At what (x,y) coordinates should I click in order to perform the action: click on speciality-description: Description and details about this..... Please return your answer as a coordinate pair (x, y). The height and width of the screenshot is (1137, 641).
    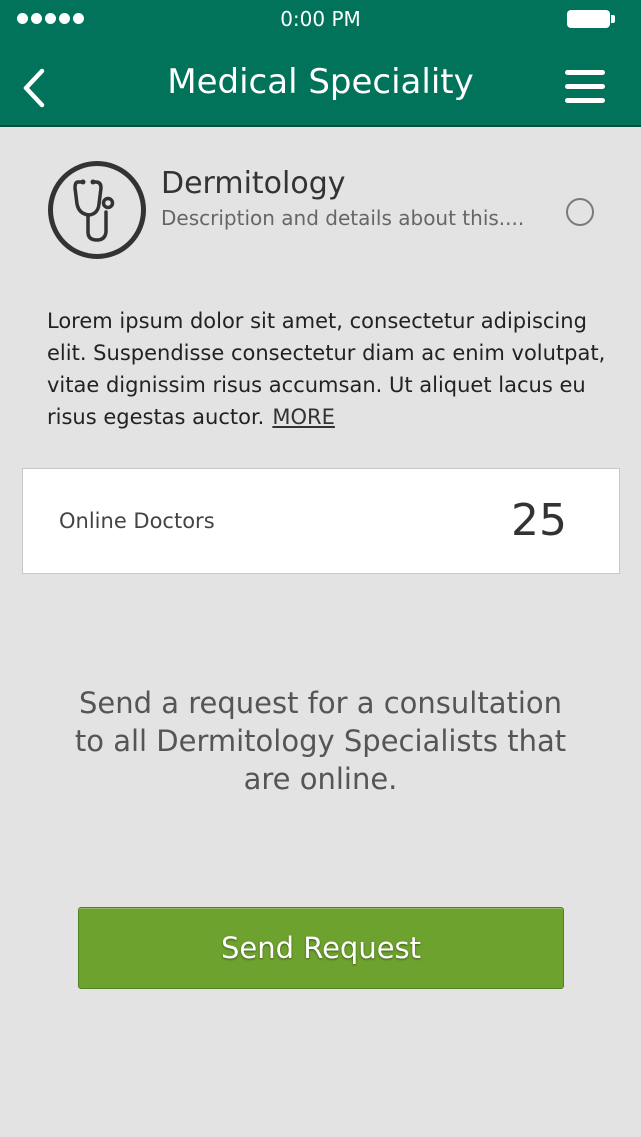
    Looking at the image, I should click on (343, 218).